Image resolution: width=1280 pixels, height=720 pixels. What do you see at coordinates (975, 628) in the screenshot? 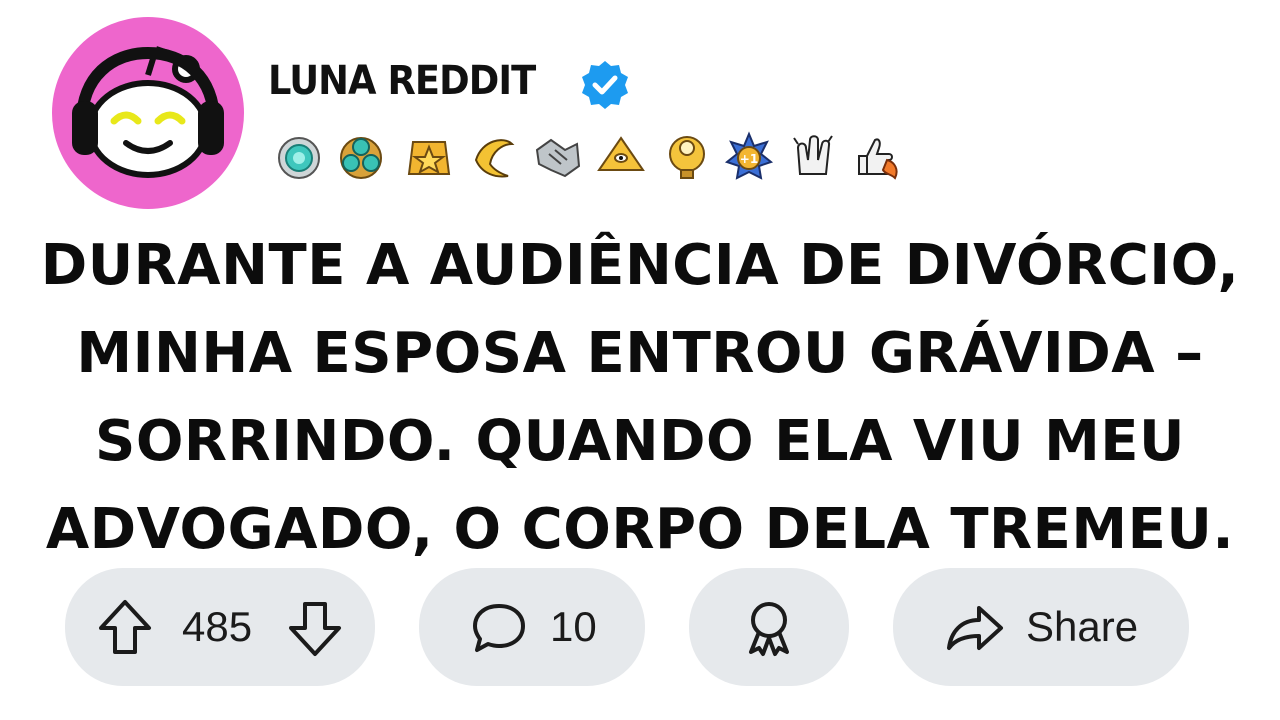
I see `share-arrow-icon` at bounding box center [975, 628].